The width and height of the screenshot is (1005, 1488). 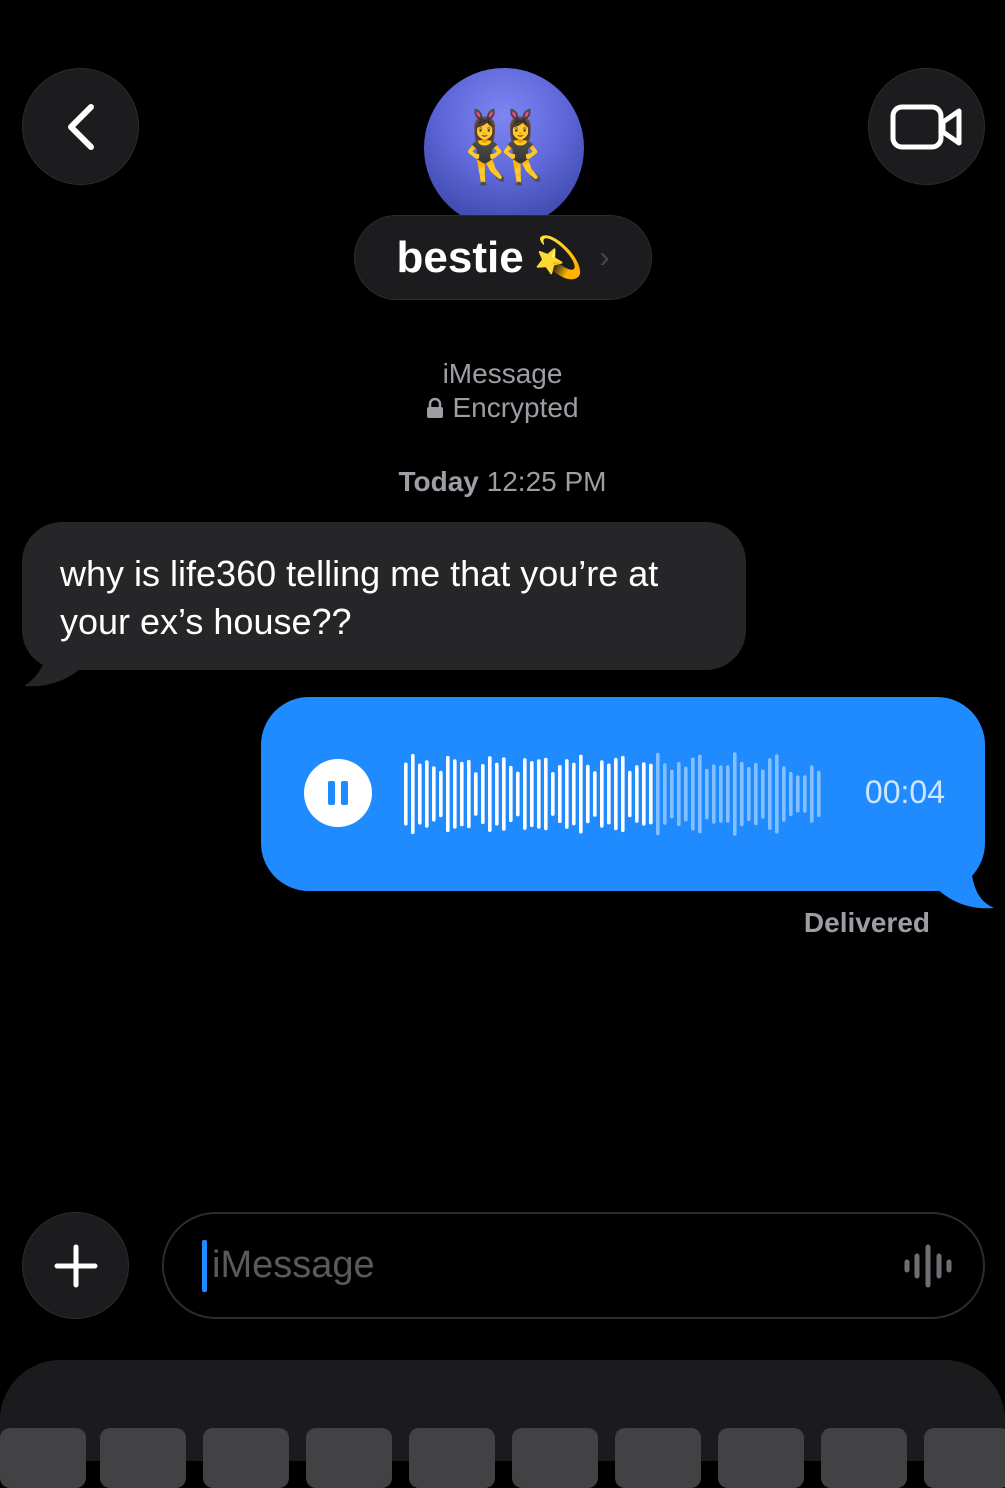 What do you see at coordinates (338, 793) in the screenshot?
I see `pause-button` at bounding box center [338, 793].